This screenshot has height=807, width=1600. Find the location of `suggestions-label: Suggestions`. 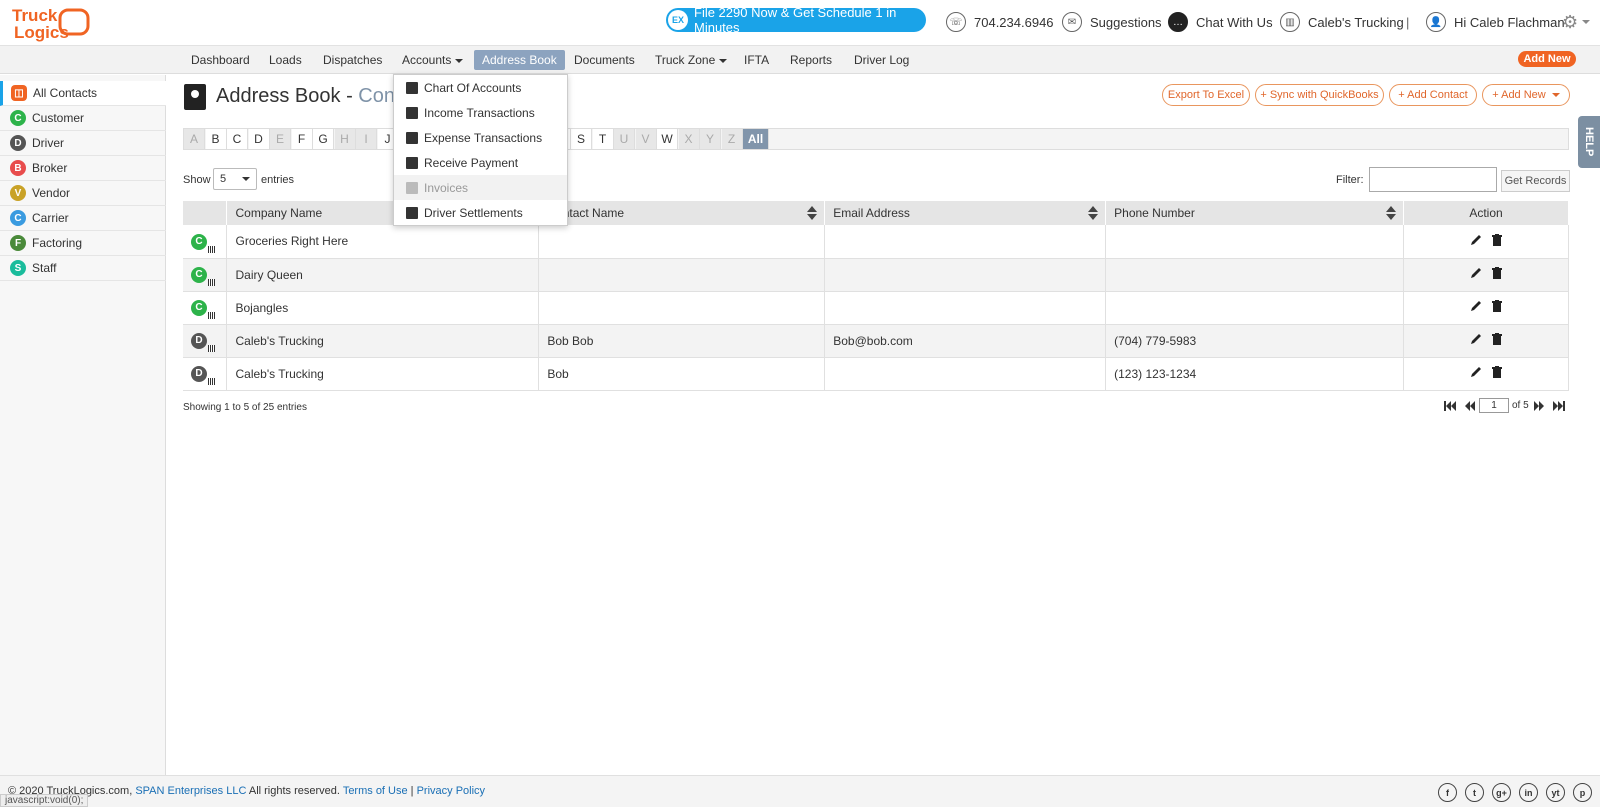

suggestions-label: Suggestions is located at coordinates (1126, 22).